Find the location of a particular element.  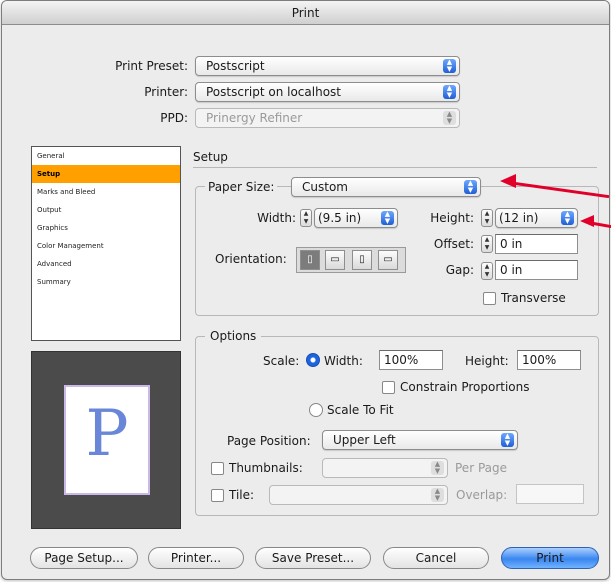

thumbnails-popup: ▲ ▼ is located at coordinates (385, 468).